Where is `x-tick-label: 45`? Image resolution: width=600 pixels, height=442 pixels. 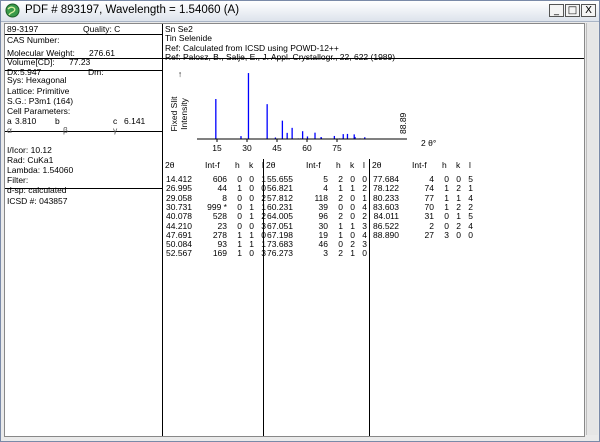
x-tick-label: 45 is located at coordinates (277, 148).